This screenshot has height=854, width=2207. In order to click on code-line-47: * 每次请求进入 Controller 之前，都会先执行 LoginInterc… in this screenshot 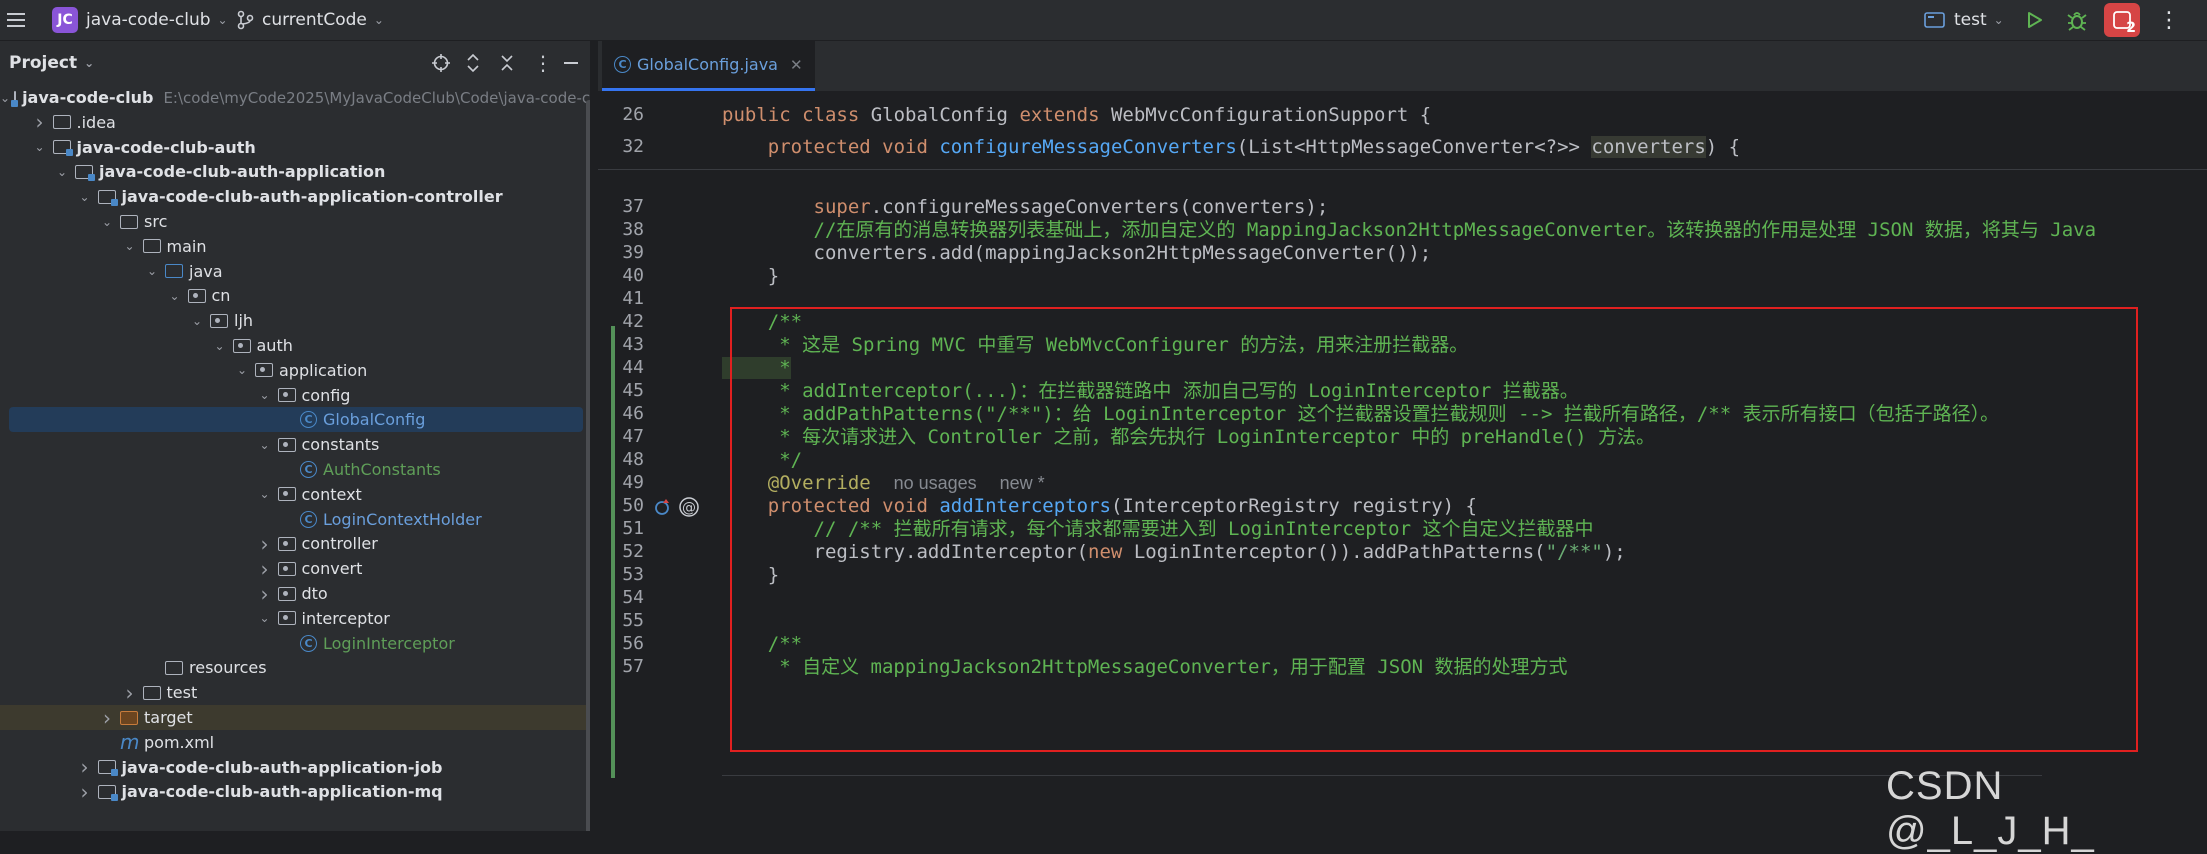, I will do `click(1188, 437)`.